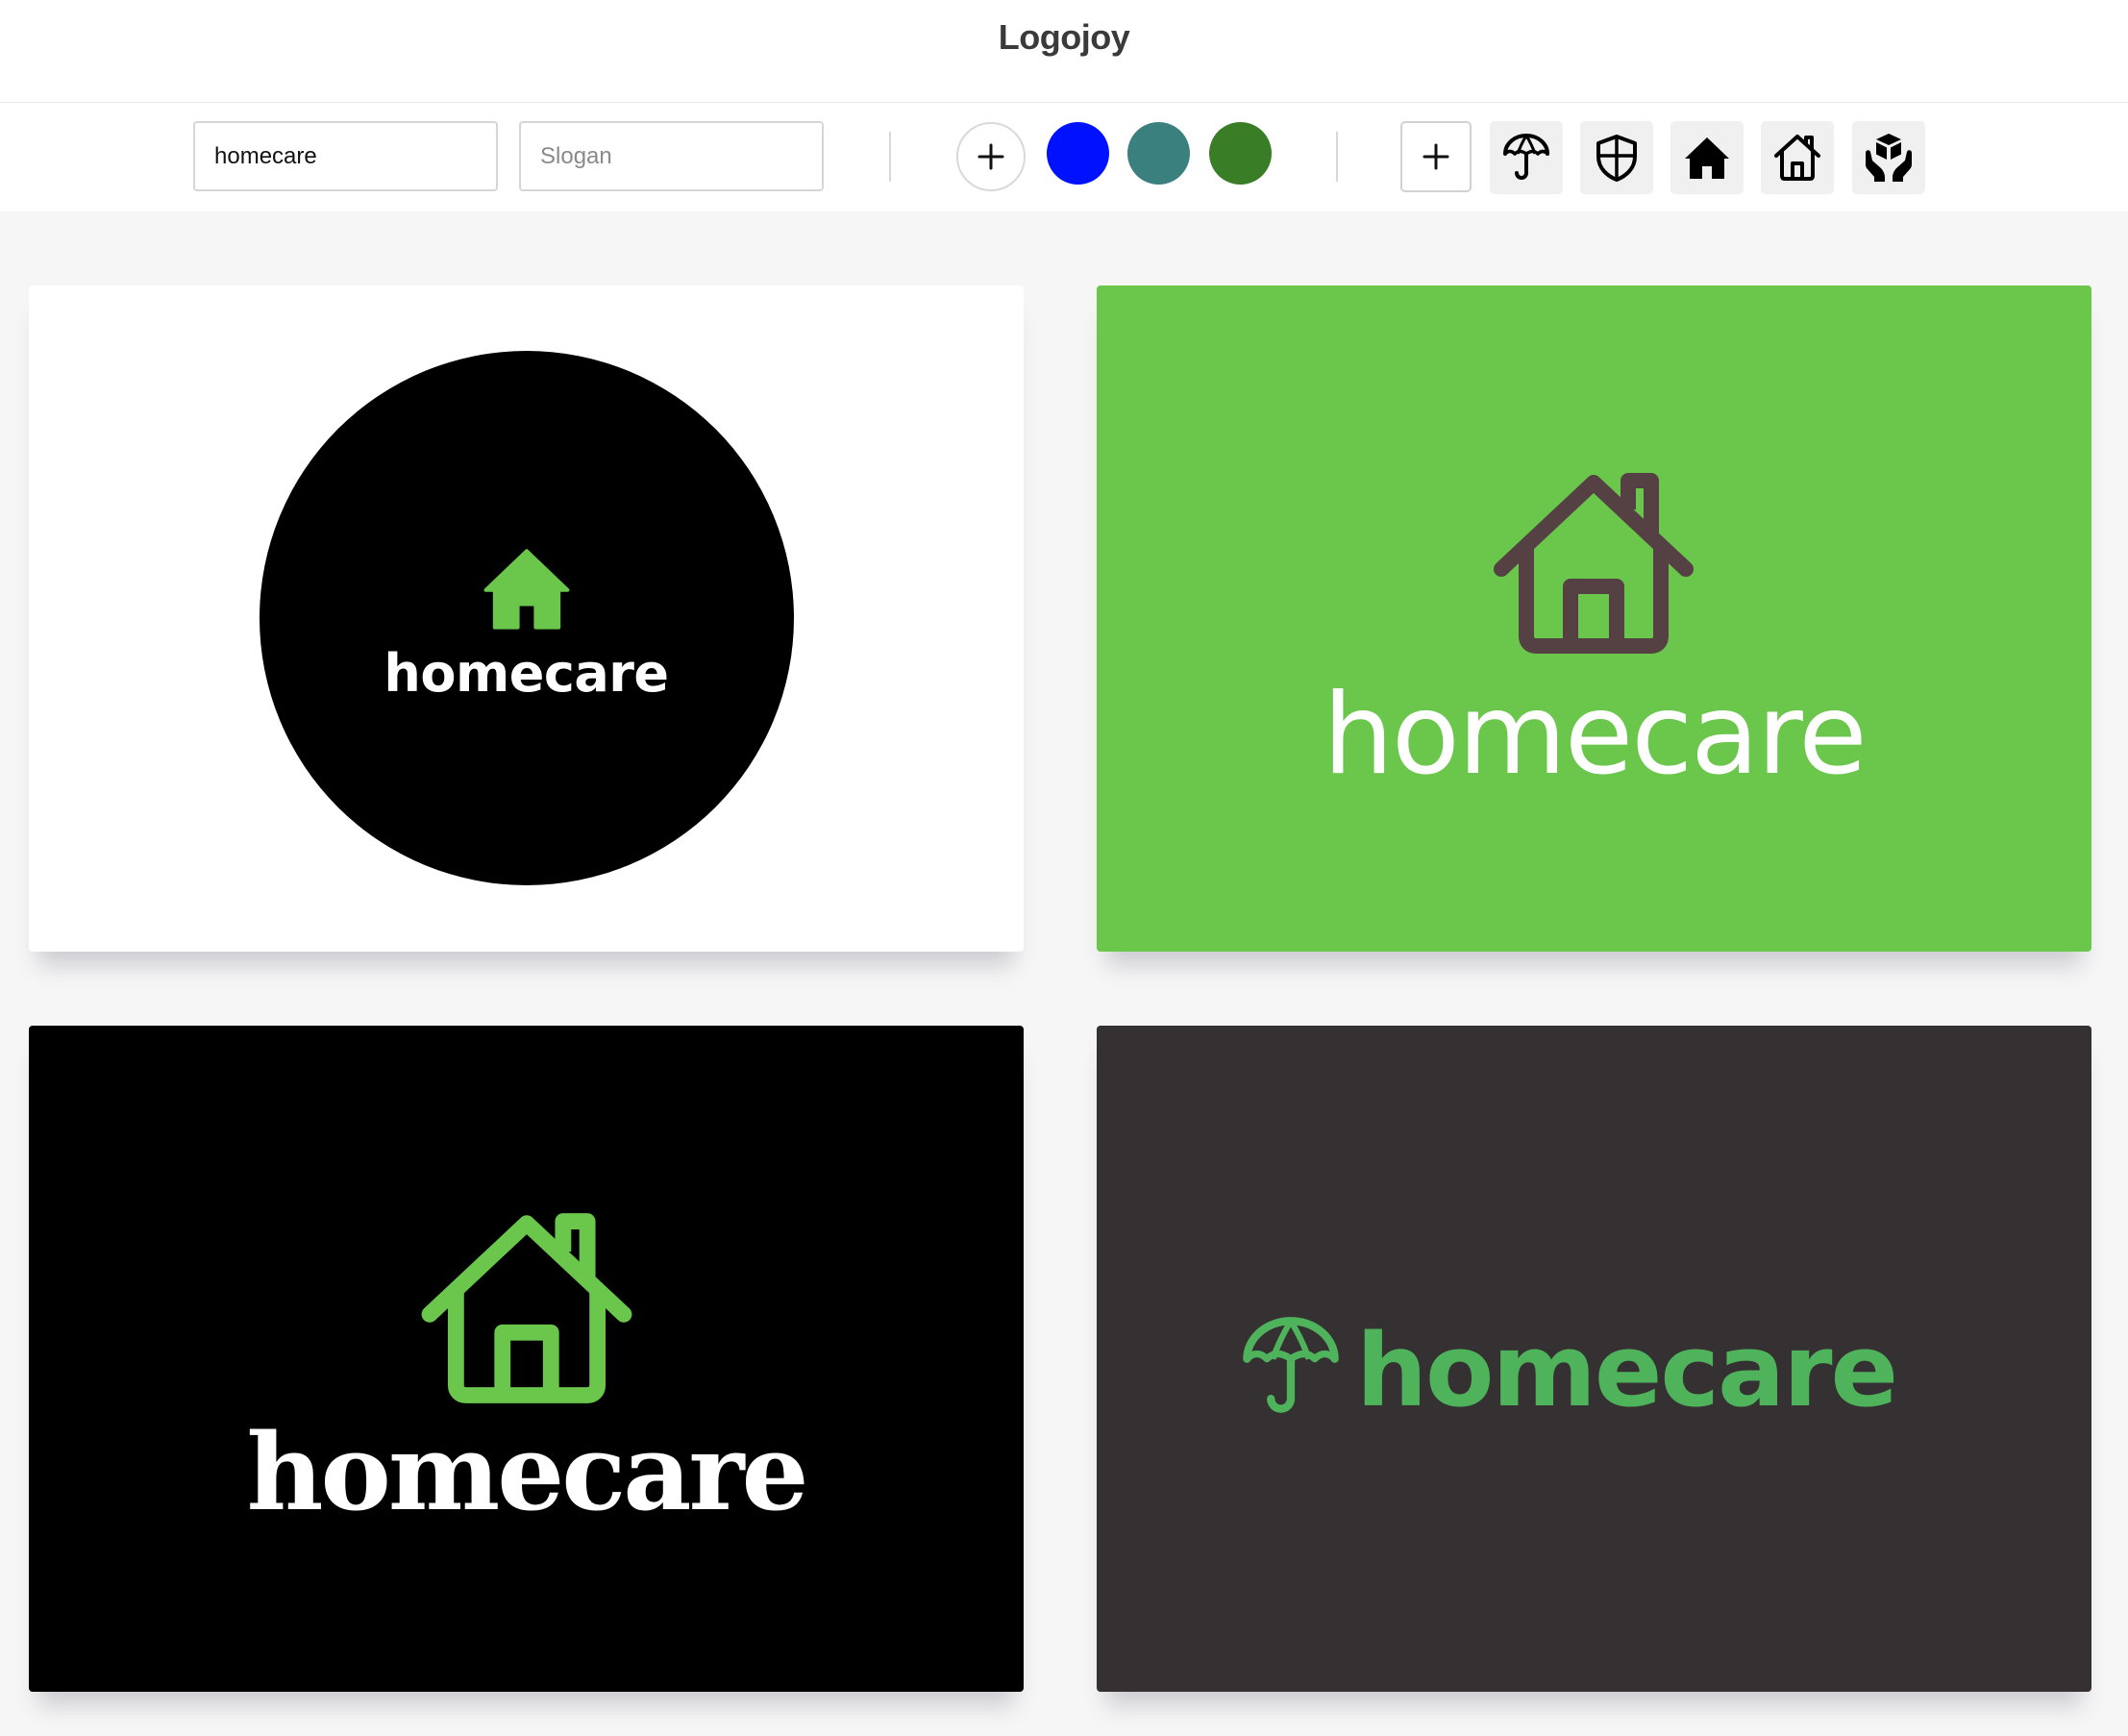  I want to click on company-name-input, so click(345, 156).